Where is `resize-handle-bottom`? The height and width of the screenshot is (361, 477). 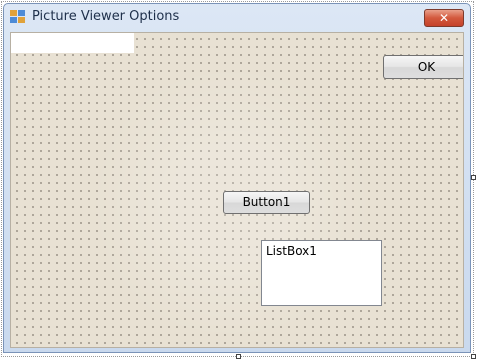
resize-handle-bottom is located at coordinates (238, 356).